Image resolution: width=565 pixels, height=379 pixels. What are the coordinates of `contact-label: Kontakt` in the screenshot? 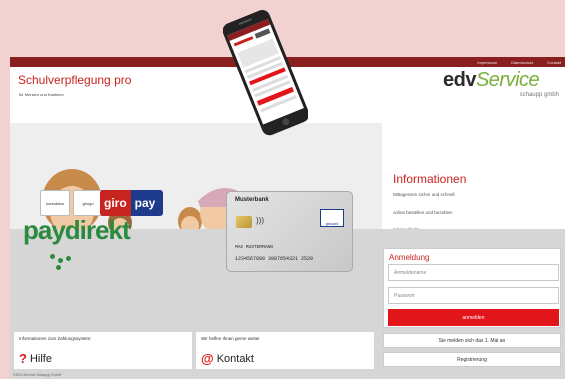 It's located at (235, 358).